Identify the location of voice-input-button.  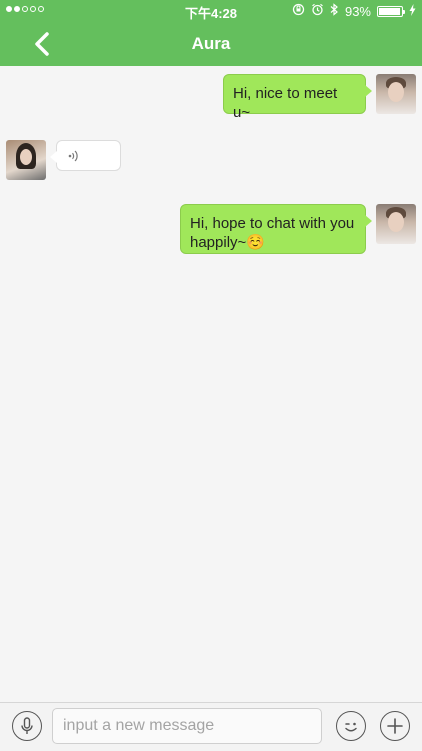
(27, 726).